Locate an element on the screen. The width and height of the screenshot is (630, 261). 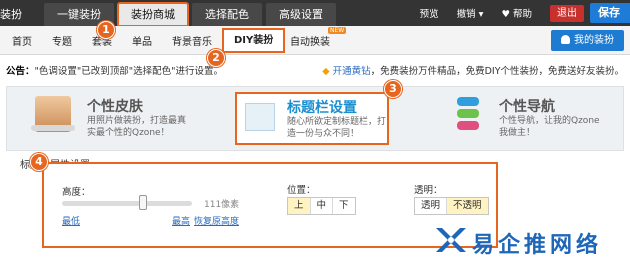
sub-nav: 首页 专题 套装 单品 背景音乐 DIY装扮 自动换装 NEW is located at coordinates (315, 40).